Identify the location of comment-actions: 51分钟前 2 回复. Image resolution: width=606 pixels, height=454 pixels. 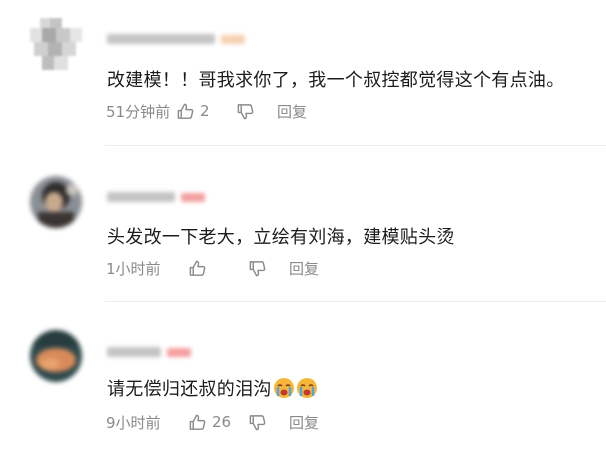
(206, 111).